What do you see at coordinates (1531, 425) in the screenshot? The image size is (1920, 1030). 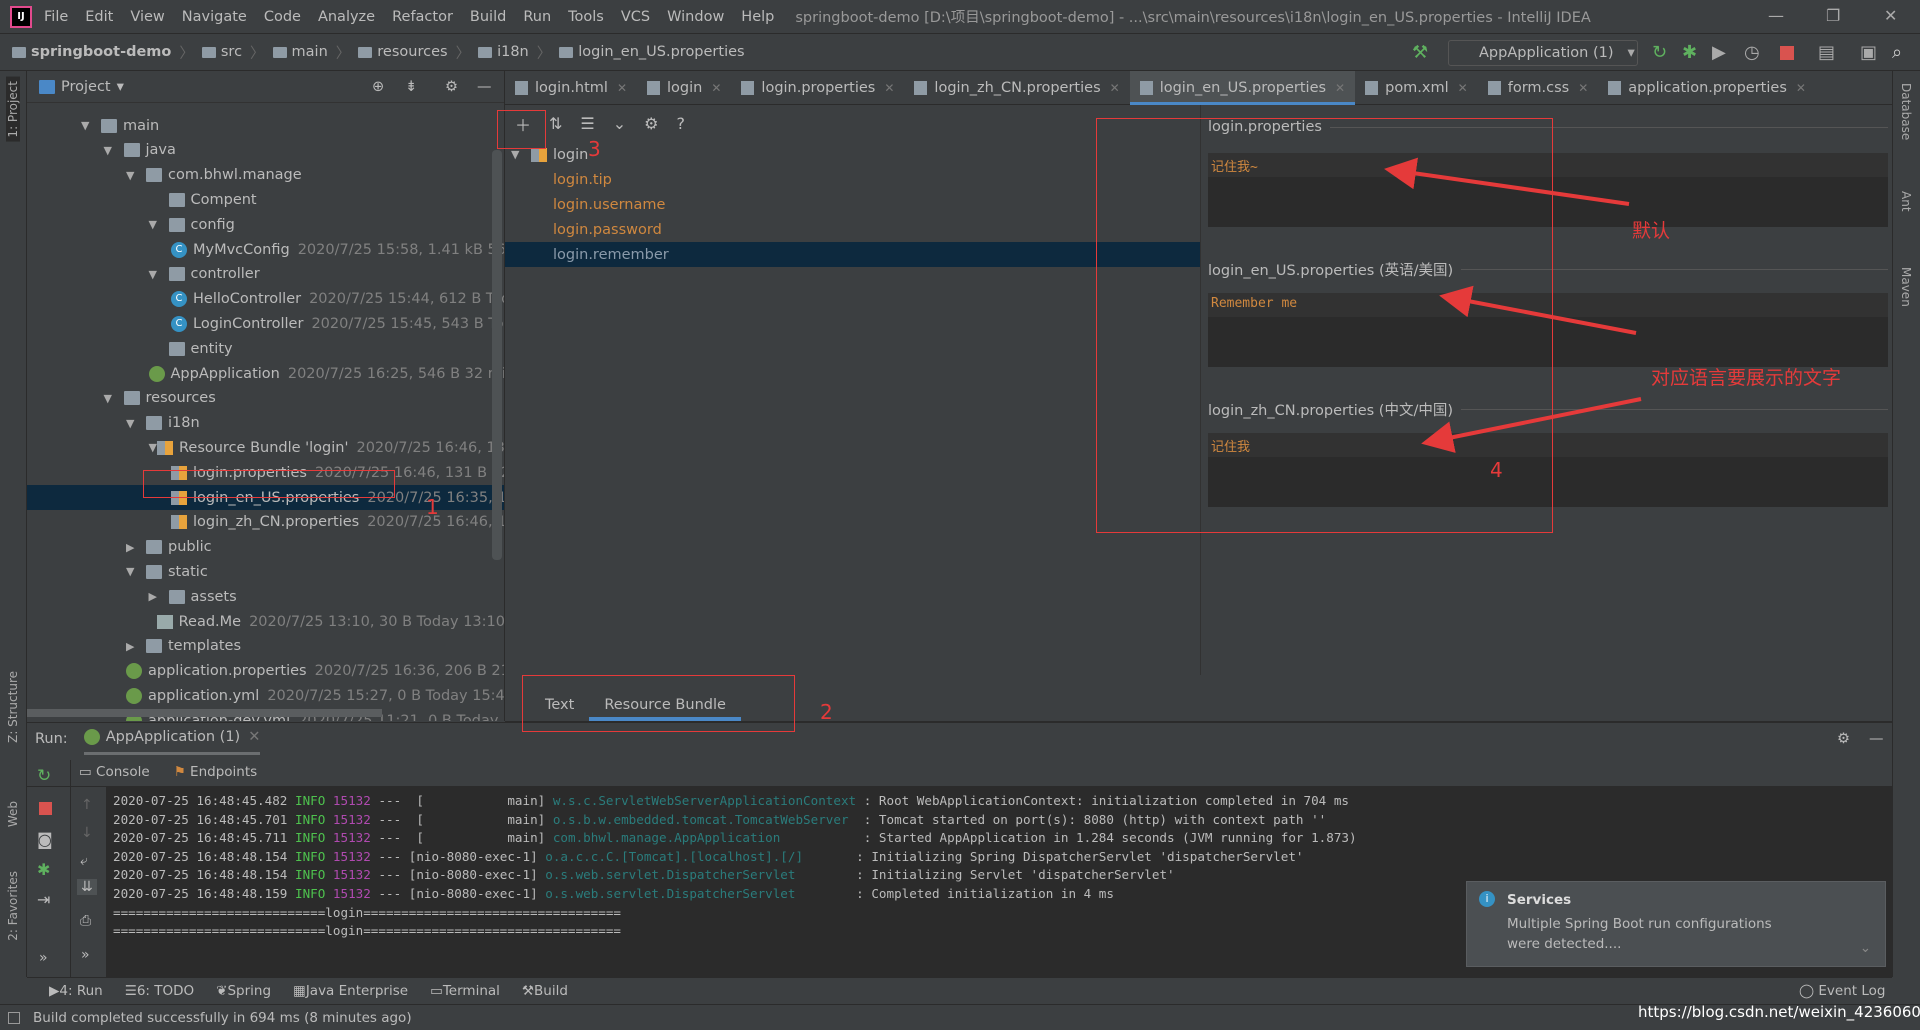 I see `arrow-zh` at bounding box center [1531, 425].